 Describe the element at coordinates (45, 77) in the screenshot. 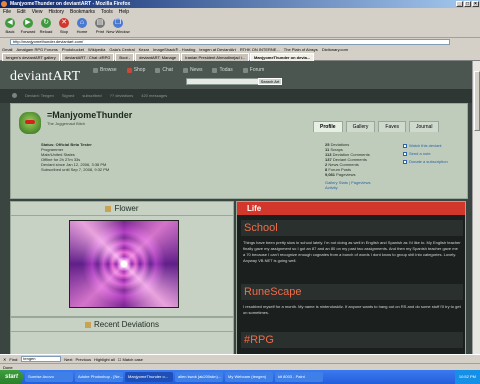

I see `deviantart-logo: deviantART` at that location.